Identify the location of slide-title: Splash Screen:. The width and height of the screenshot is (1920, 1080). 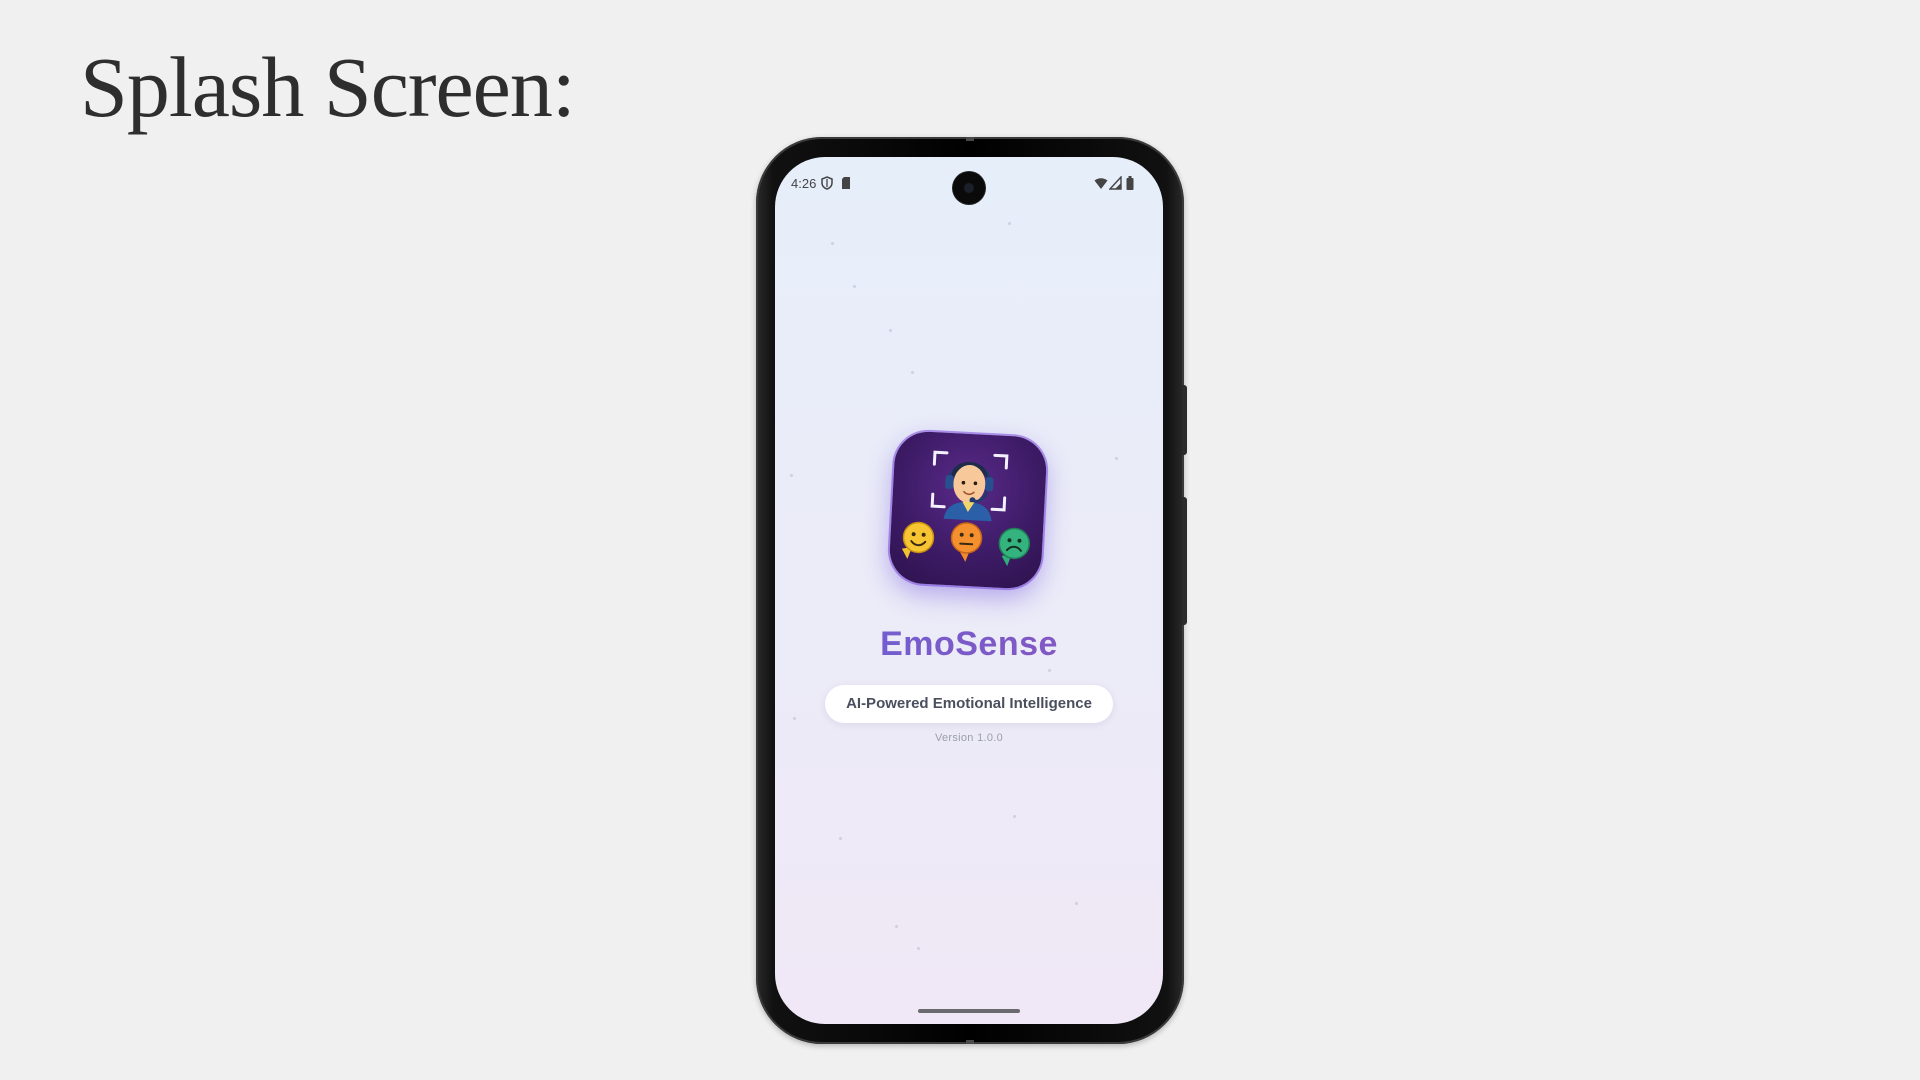
(328, 87).